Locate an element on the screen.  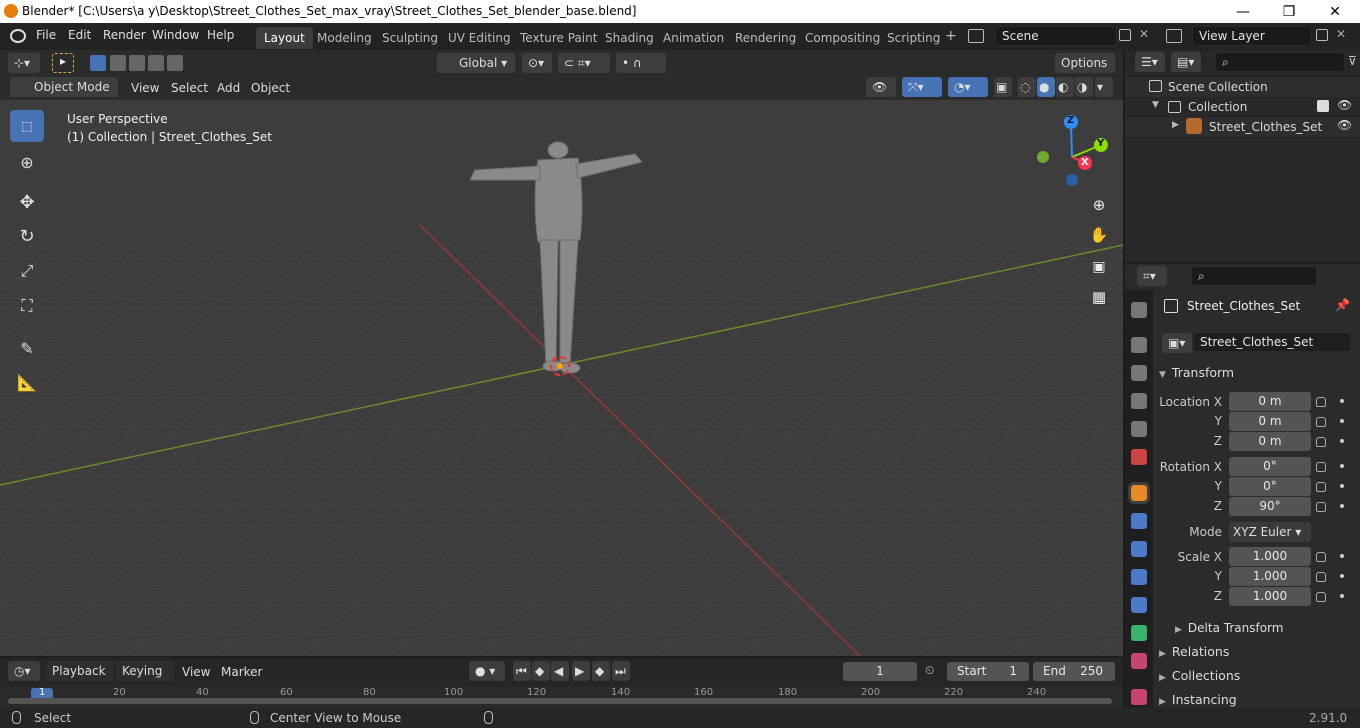
texture-tab-icon is located at coordinates (1139, 697).